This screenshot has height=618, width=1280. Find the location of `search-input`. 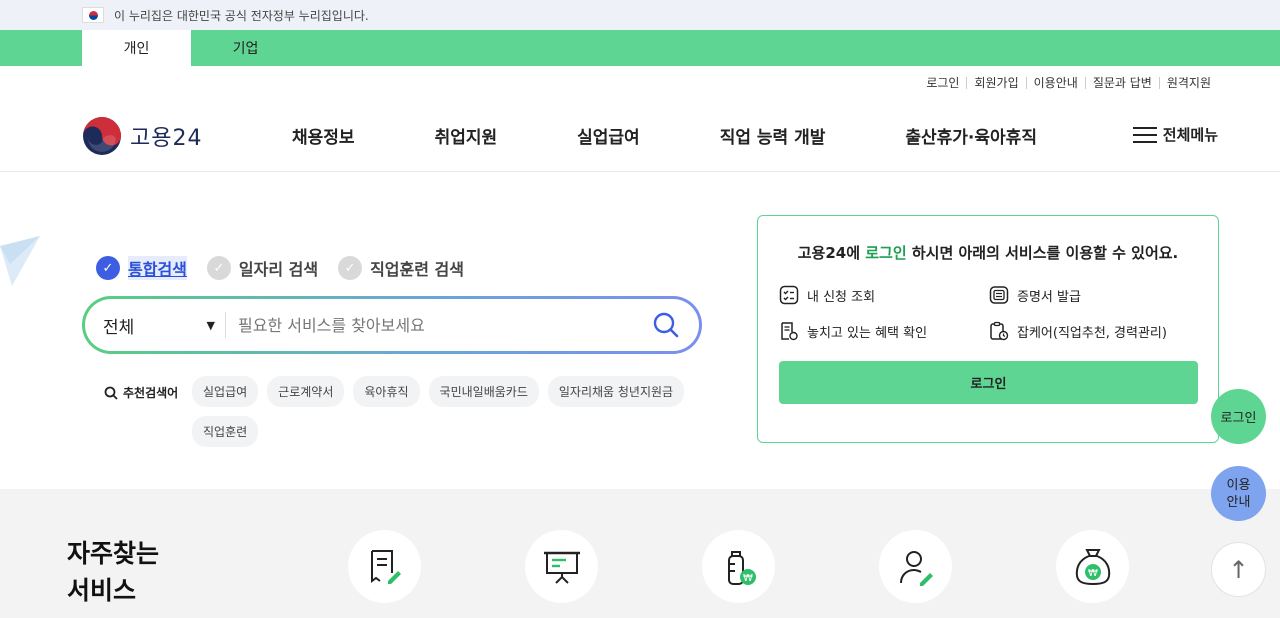

search-input is located at coordinates (439, 325).